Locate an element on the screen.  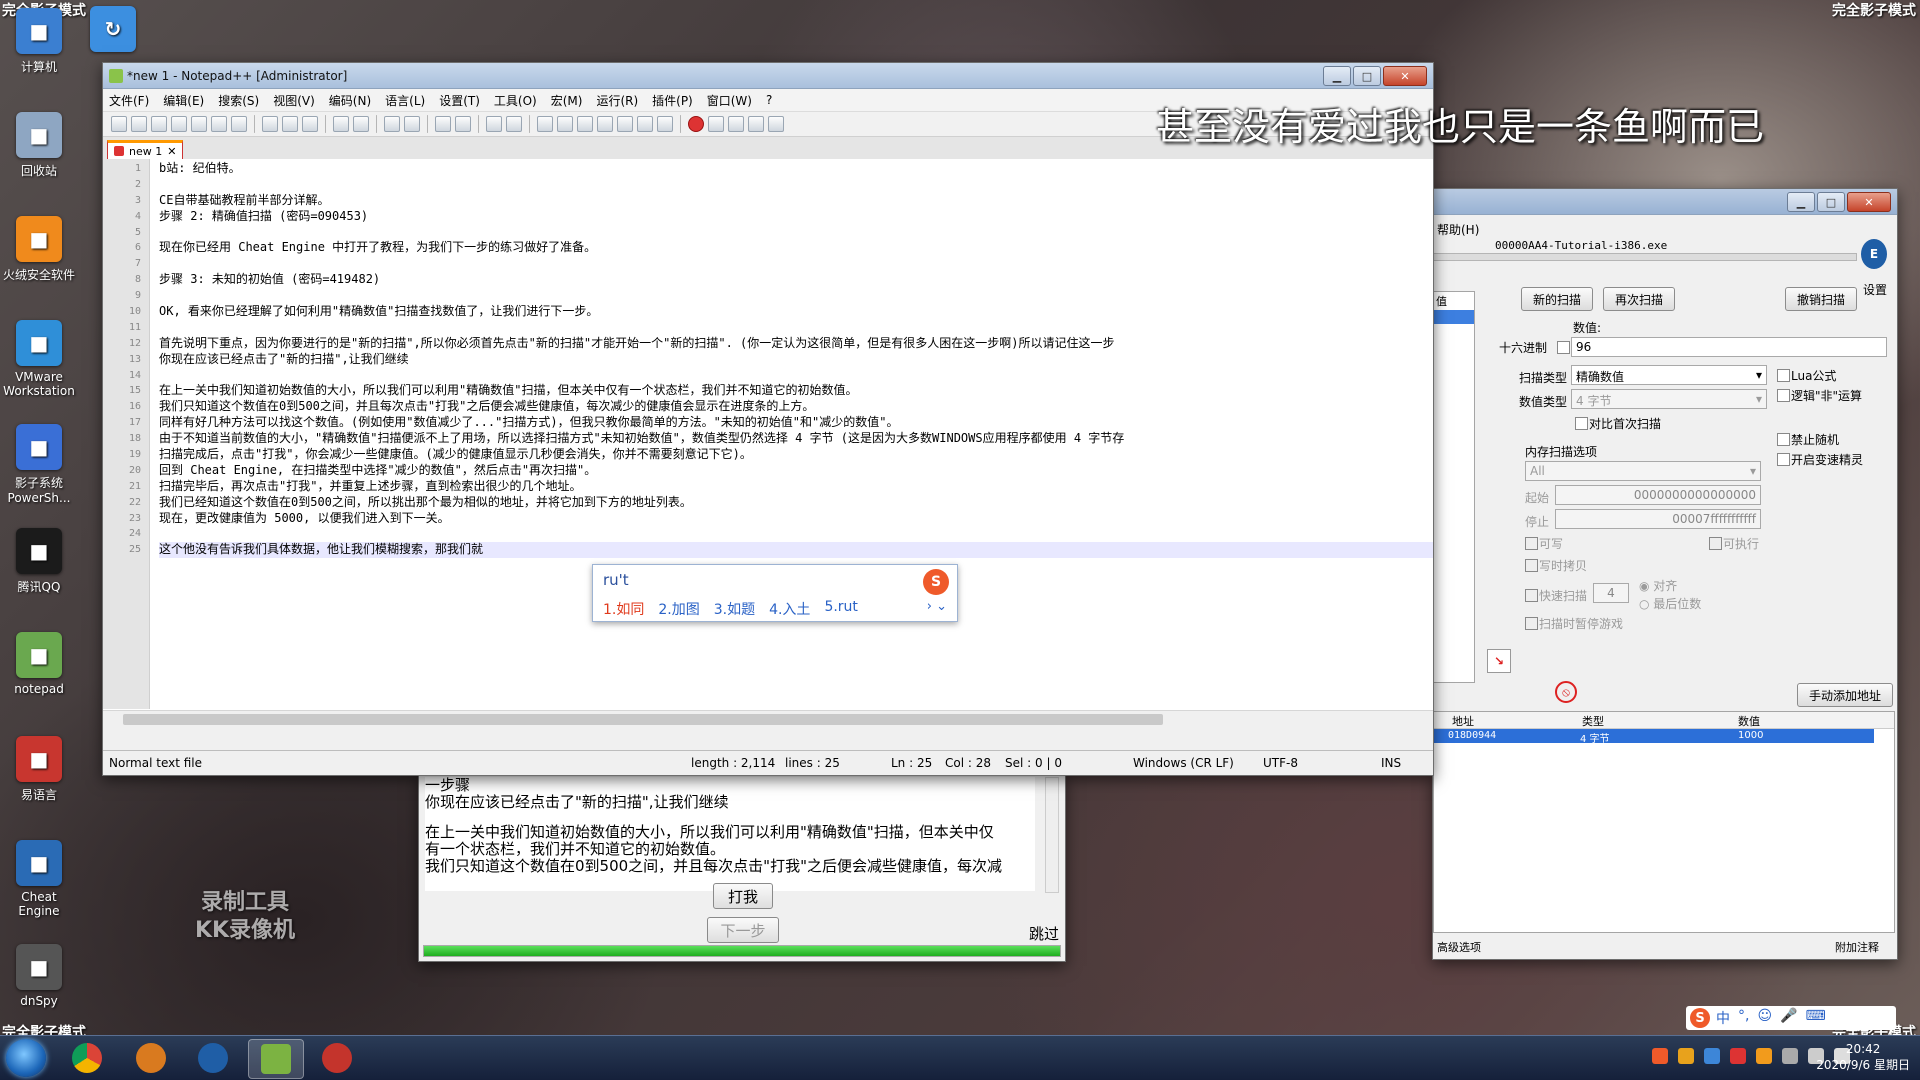
scrollbar-thumb is located at coordinates (643, 719).